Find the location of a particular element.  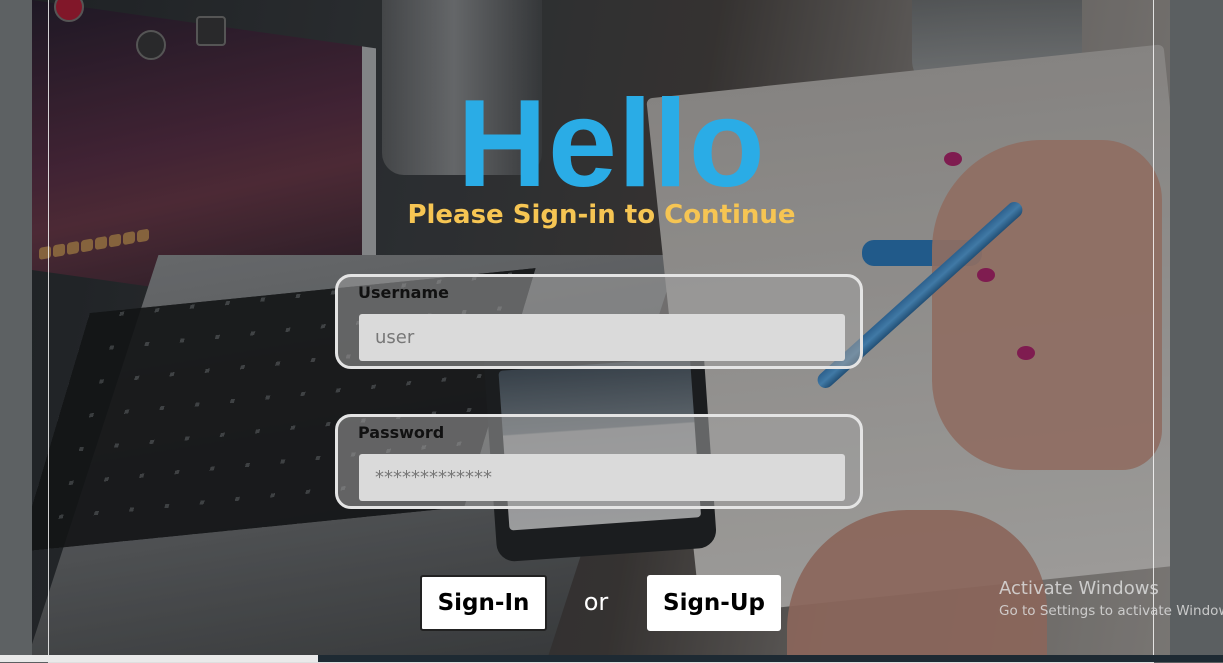

sign-in-button: Sign-In is located at coordinates (483, 603).